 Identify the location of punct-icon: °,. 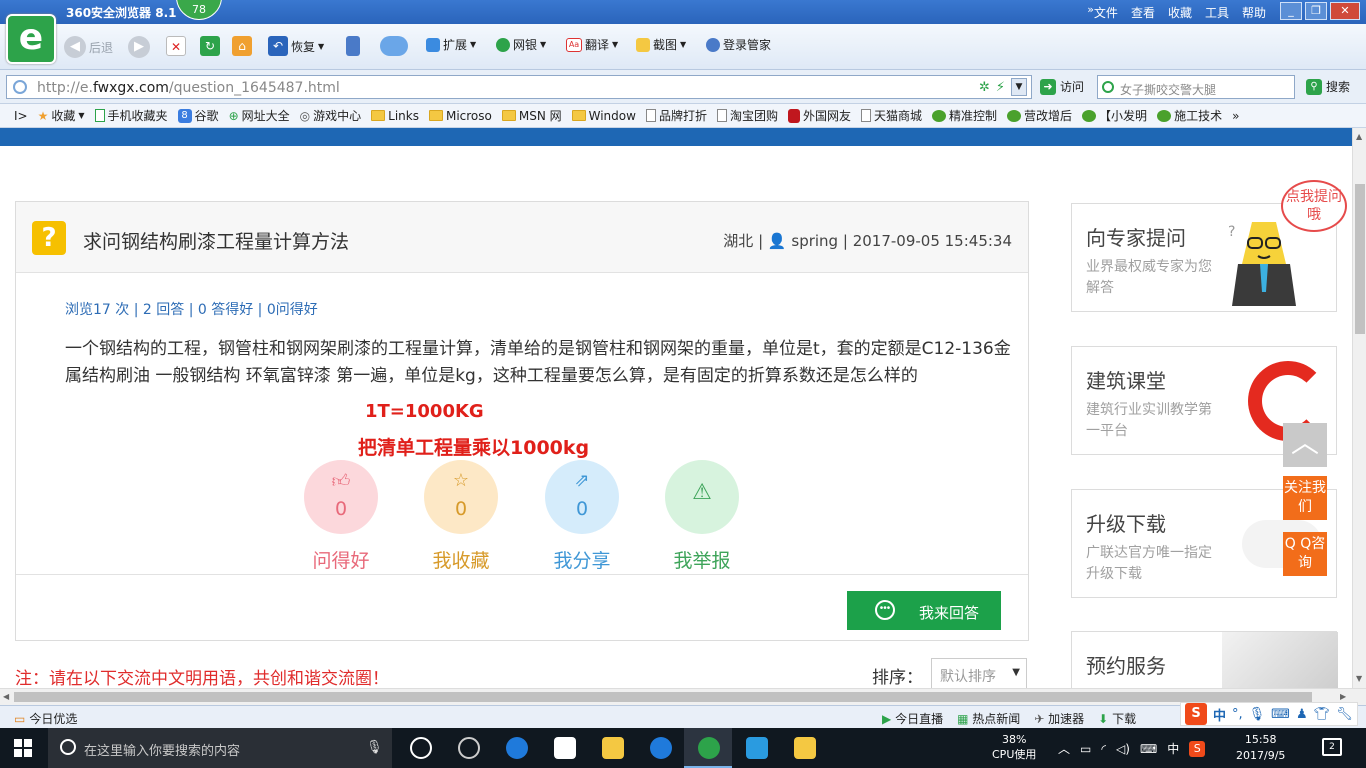
(1237, 714).